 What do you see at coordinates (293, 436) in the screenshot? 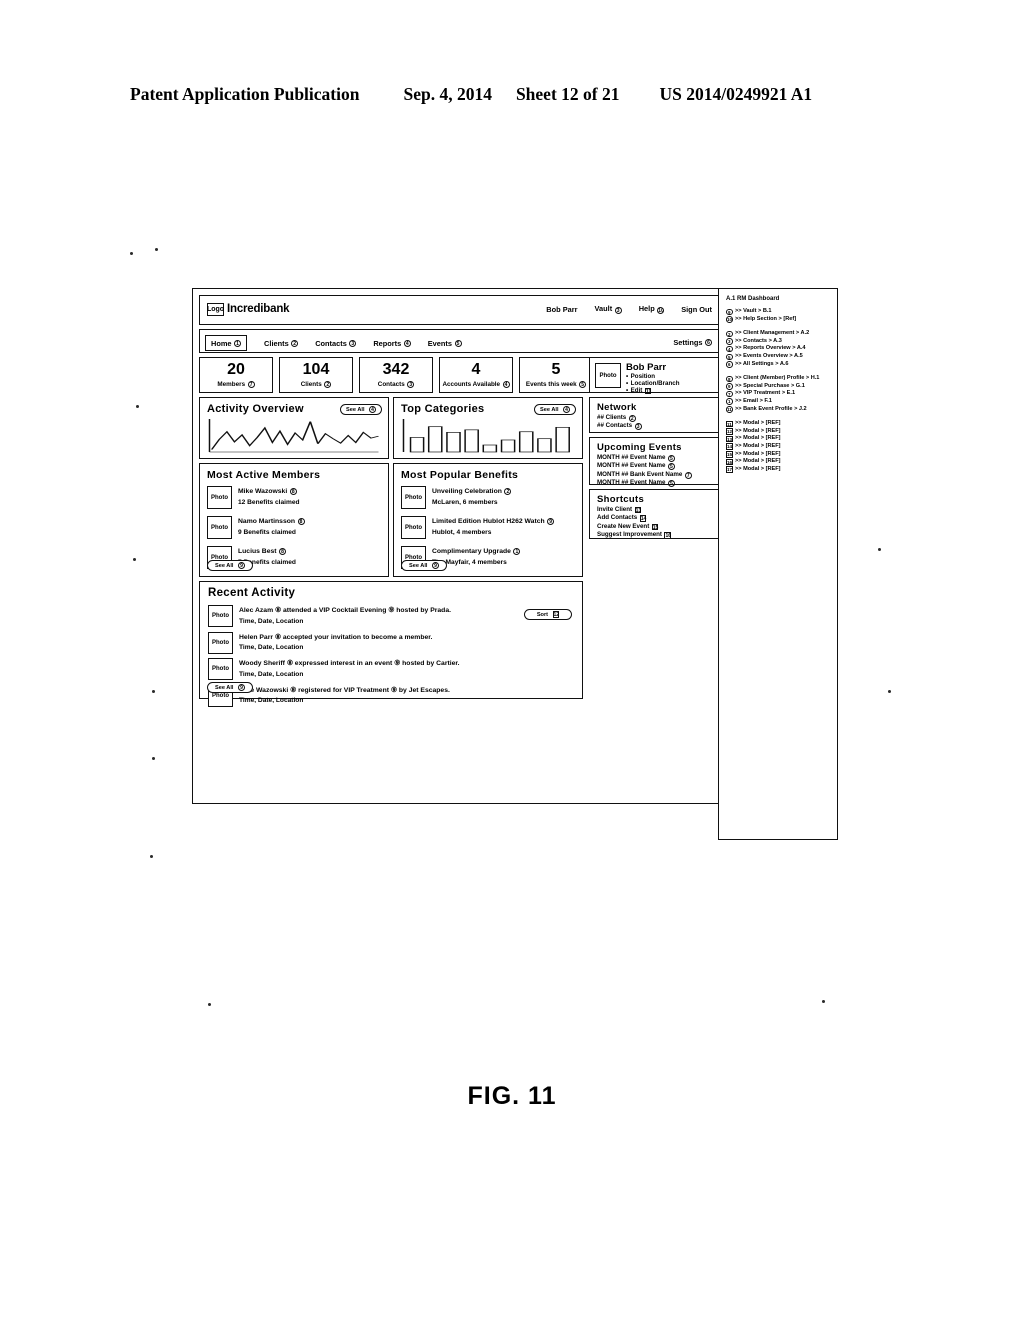
I see `activity-chart-svg` at bounding box center [293, 436].